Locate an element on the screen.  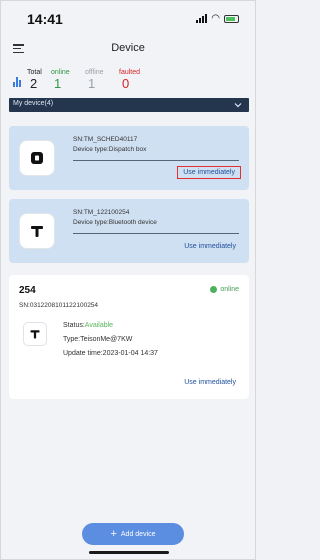
device-sn: SN:0312208101122100254 is located at coordinates (59, 305).